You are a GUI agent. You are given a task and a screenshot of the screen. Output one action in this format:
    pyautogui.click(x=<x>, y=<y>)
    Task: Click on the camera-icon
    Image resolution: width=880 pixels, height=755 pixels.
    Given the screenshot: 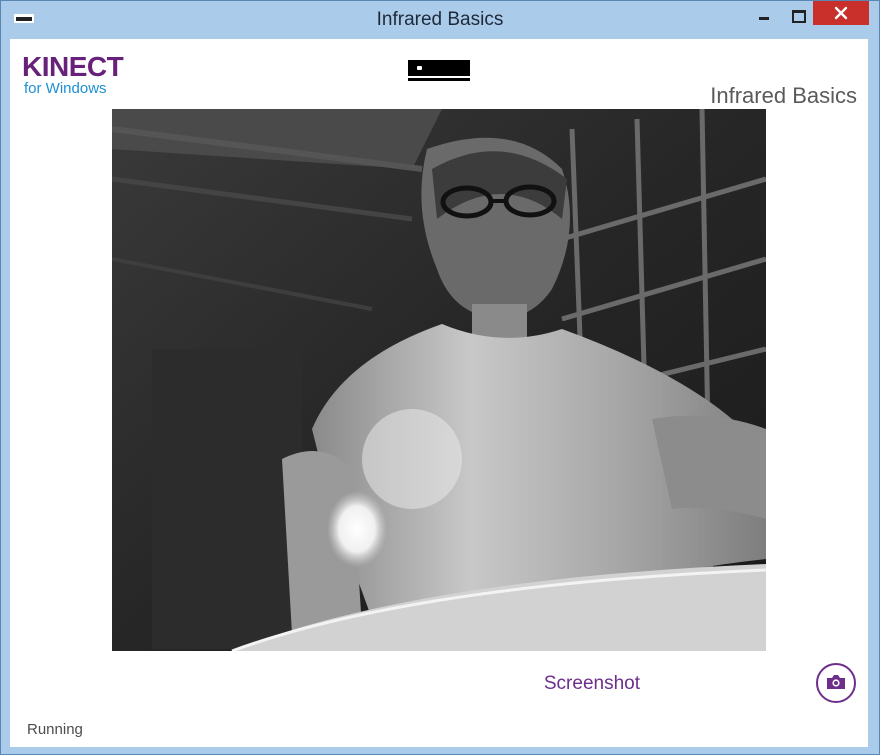 What is the action you would take?
    pyautogui.click(x=836, y=682)
    